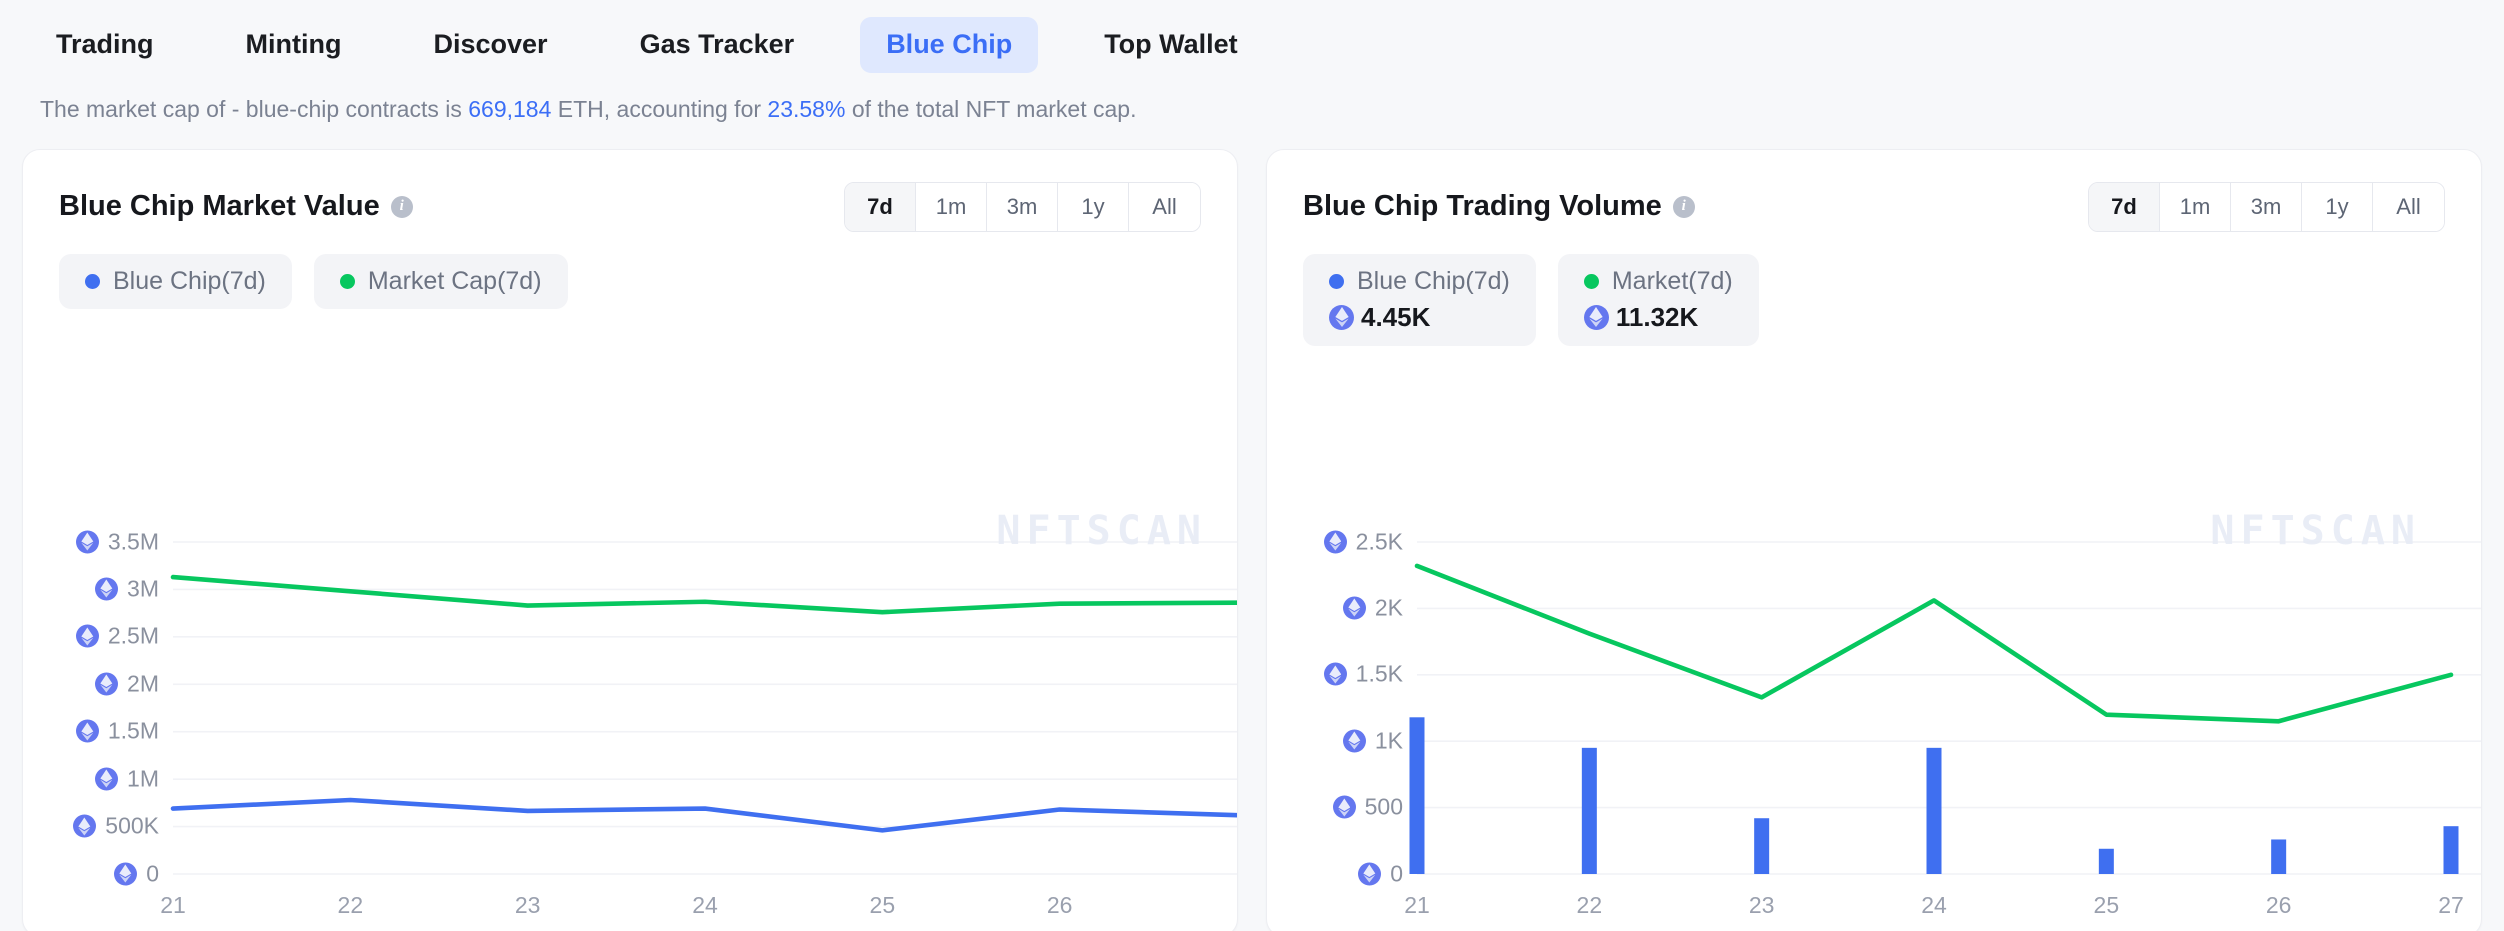  I want to click on y-axis-tick: 500, so click(1367, 807).